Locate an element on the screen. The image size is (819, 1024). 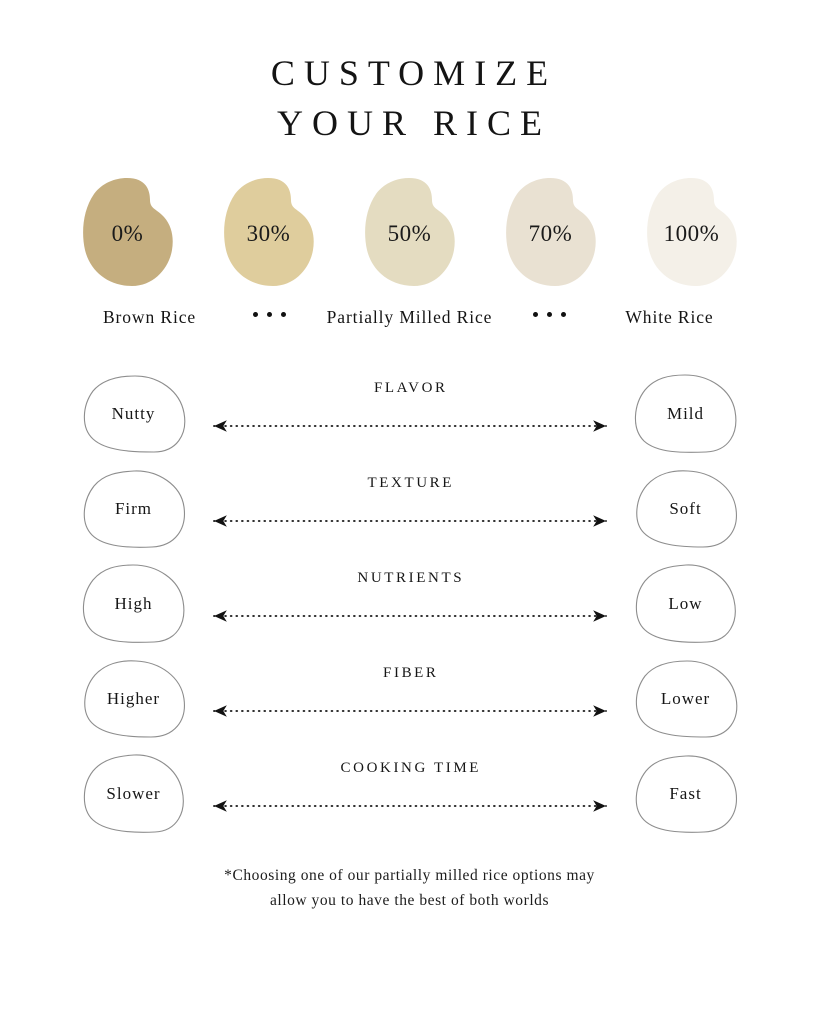
milling-swatch: 100% is located at coordinates (692, 232).